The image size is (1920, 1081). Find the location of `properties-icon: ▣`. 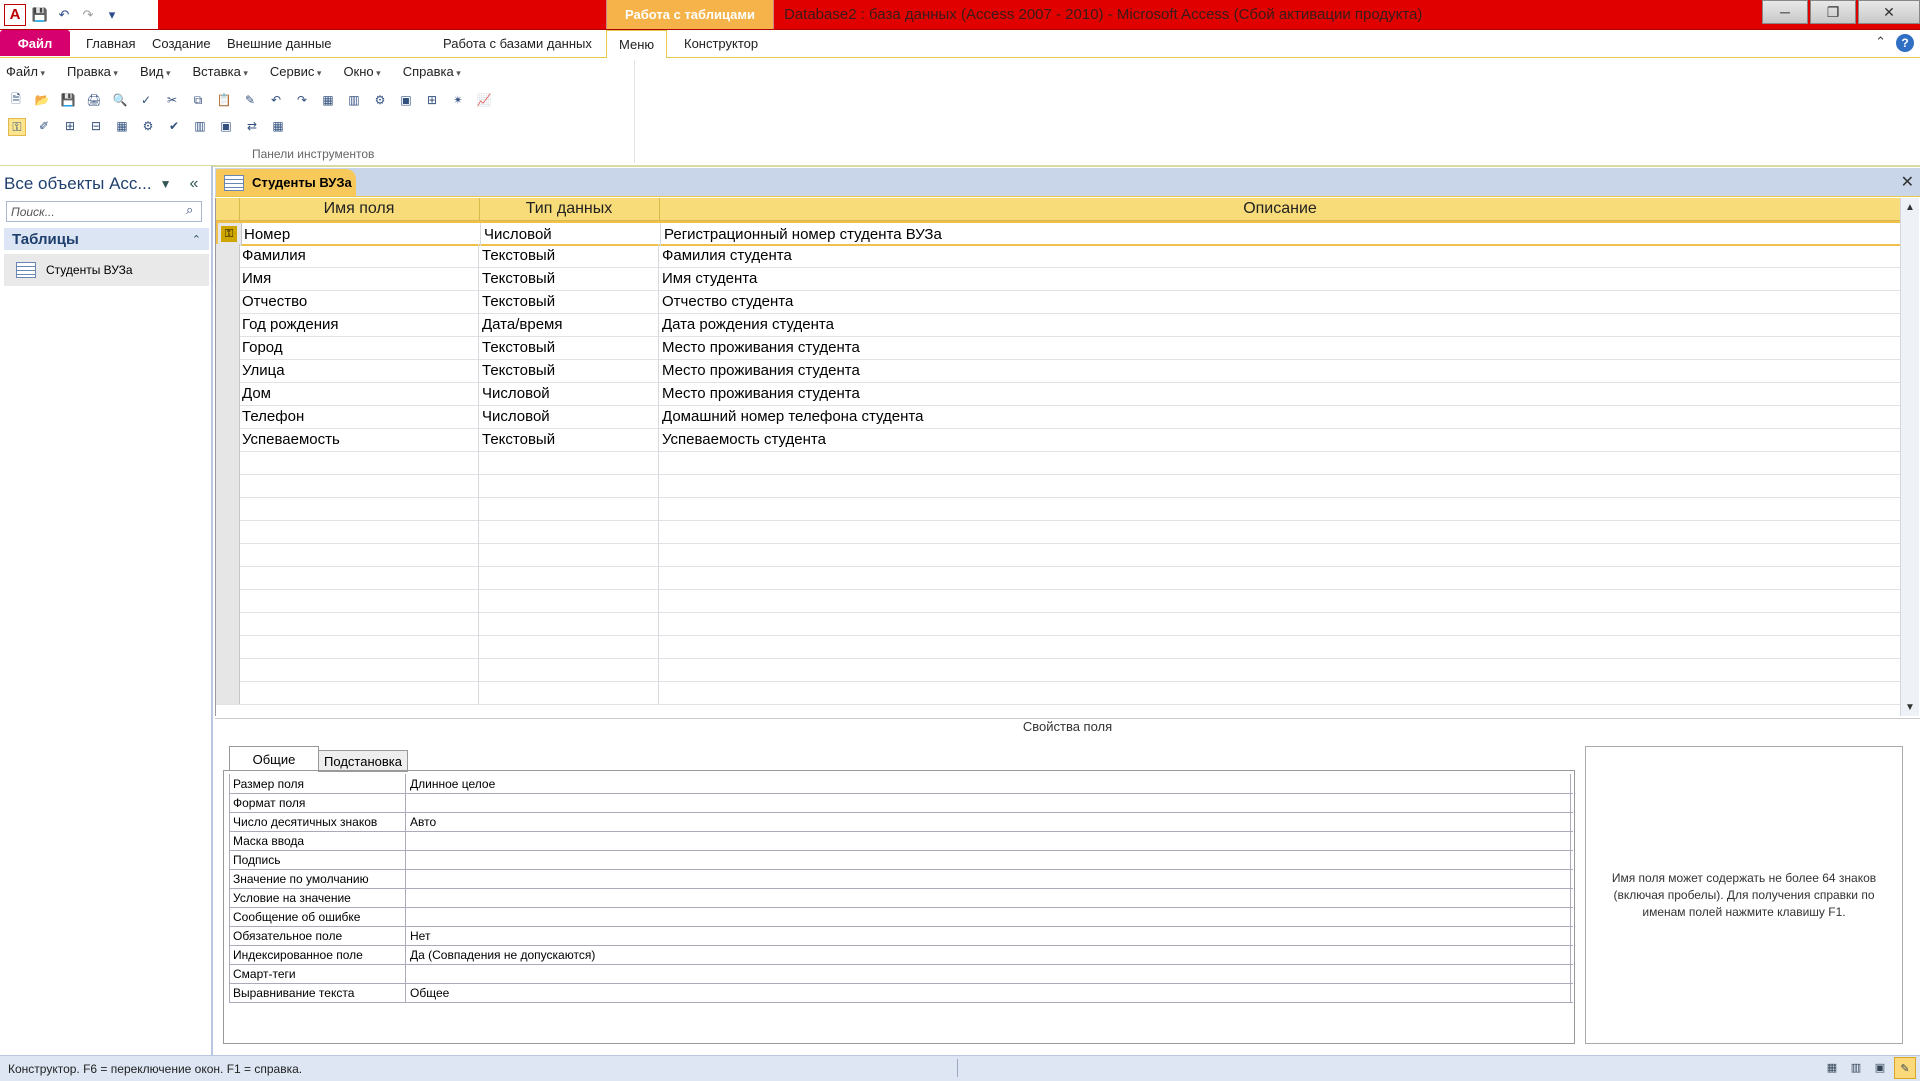

properties-icon: ▣ is located at coordinates (406, 100).